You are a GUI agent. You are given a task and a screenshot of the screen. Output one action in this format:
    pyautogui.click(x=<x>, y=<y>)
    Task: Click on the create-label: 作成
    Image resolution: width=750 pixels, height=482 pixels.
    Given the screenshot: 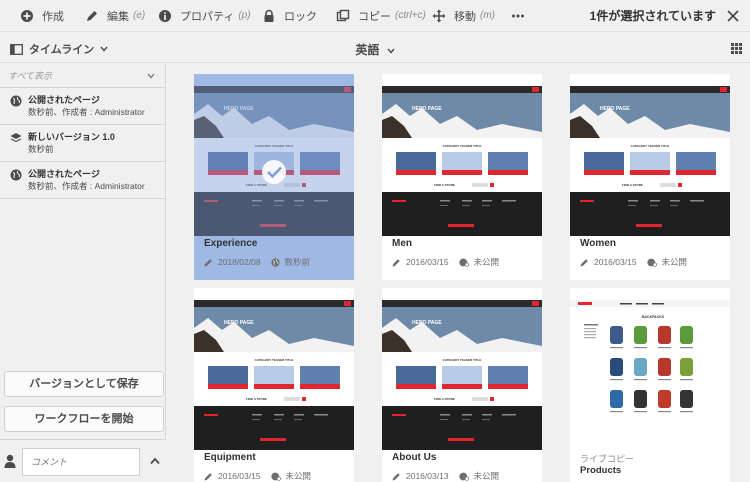 What is the action you would take?
    pyautogui.click(x=53, y=16)
    